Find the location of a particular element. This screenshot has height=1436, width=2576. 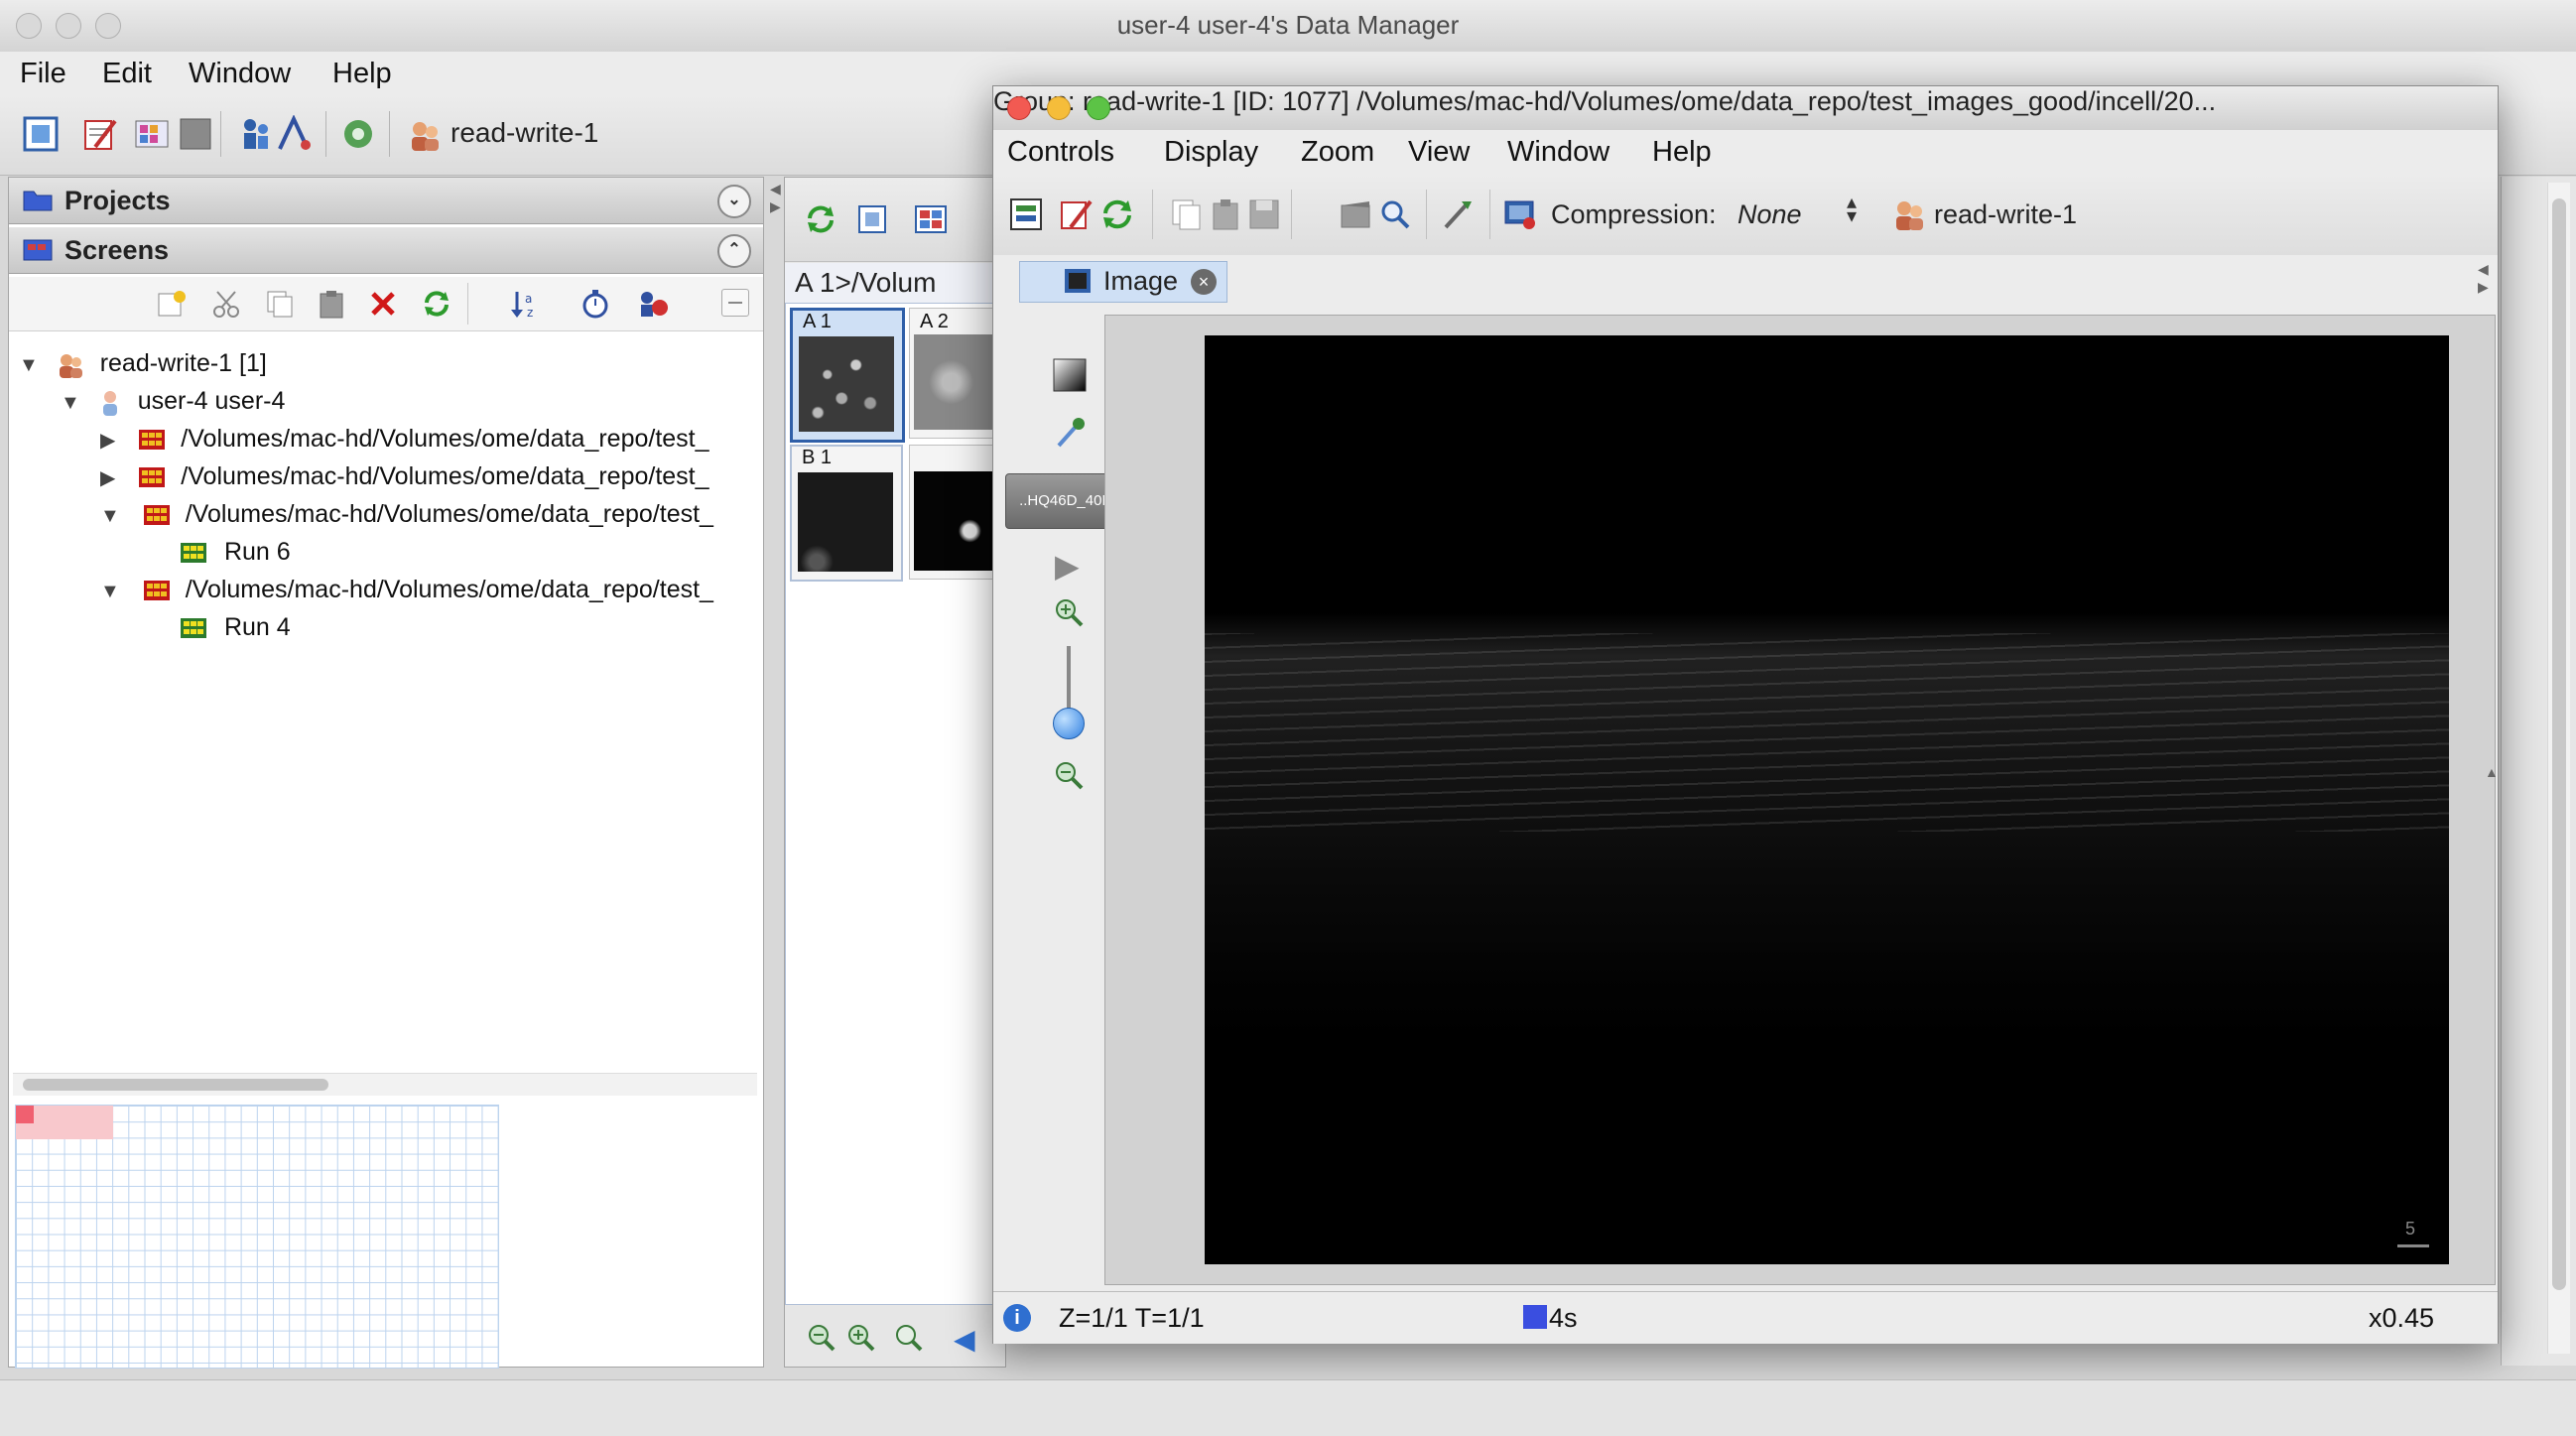

viewer-group-label: read-write-1 is located at coordinates (2006, 215).